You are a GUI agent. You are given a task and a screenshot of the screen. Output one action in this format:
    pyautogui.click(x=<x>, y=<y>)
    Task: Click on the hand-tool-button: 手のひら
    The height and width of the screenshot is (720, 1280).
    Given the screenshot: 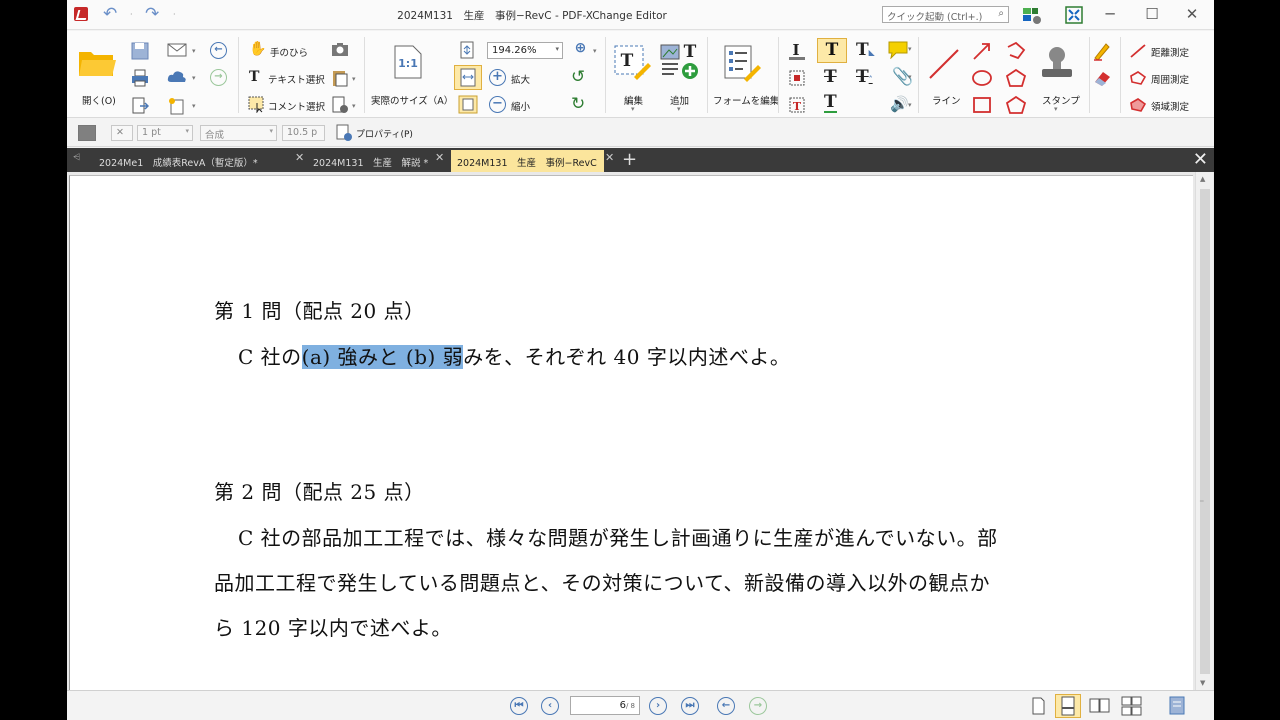 What is the action you would take?
    pyautogui.click(x=289, y=52)
    